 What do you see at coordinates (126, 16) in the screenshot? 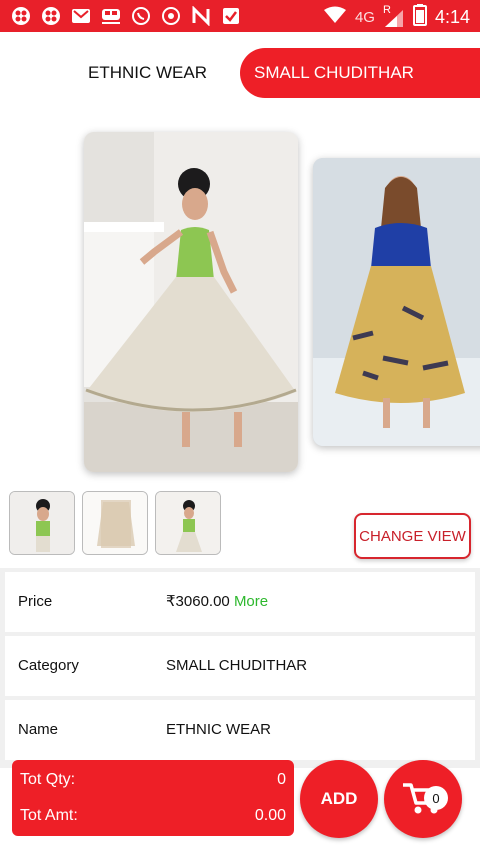
I see `notification-icons` at bounding box center [126, 16].